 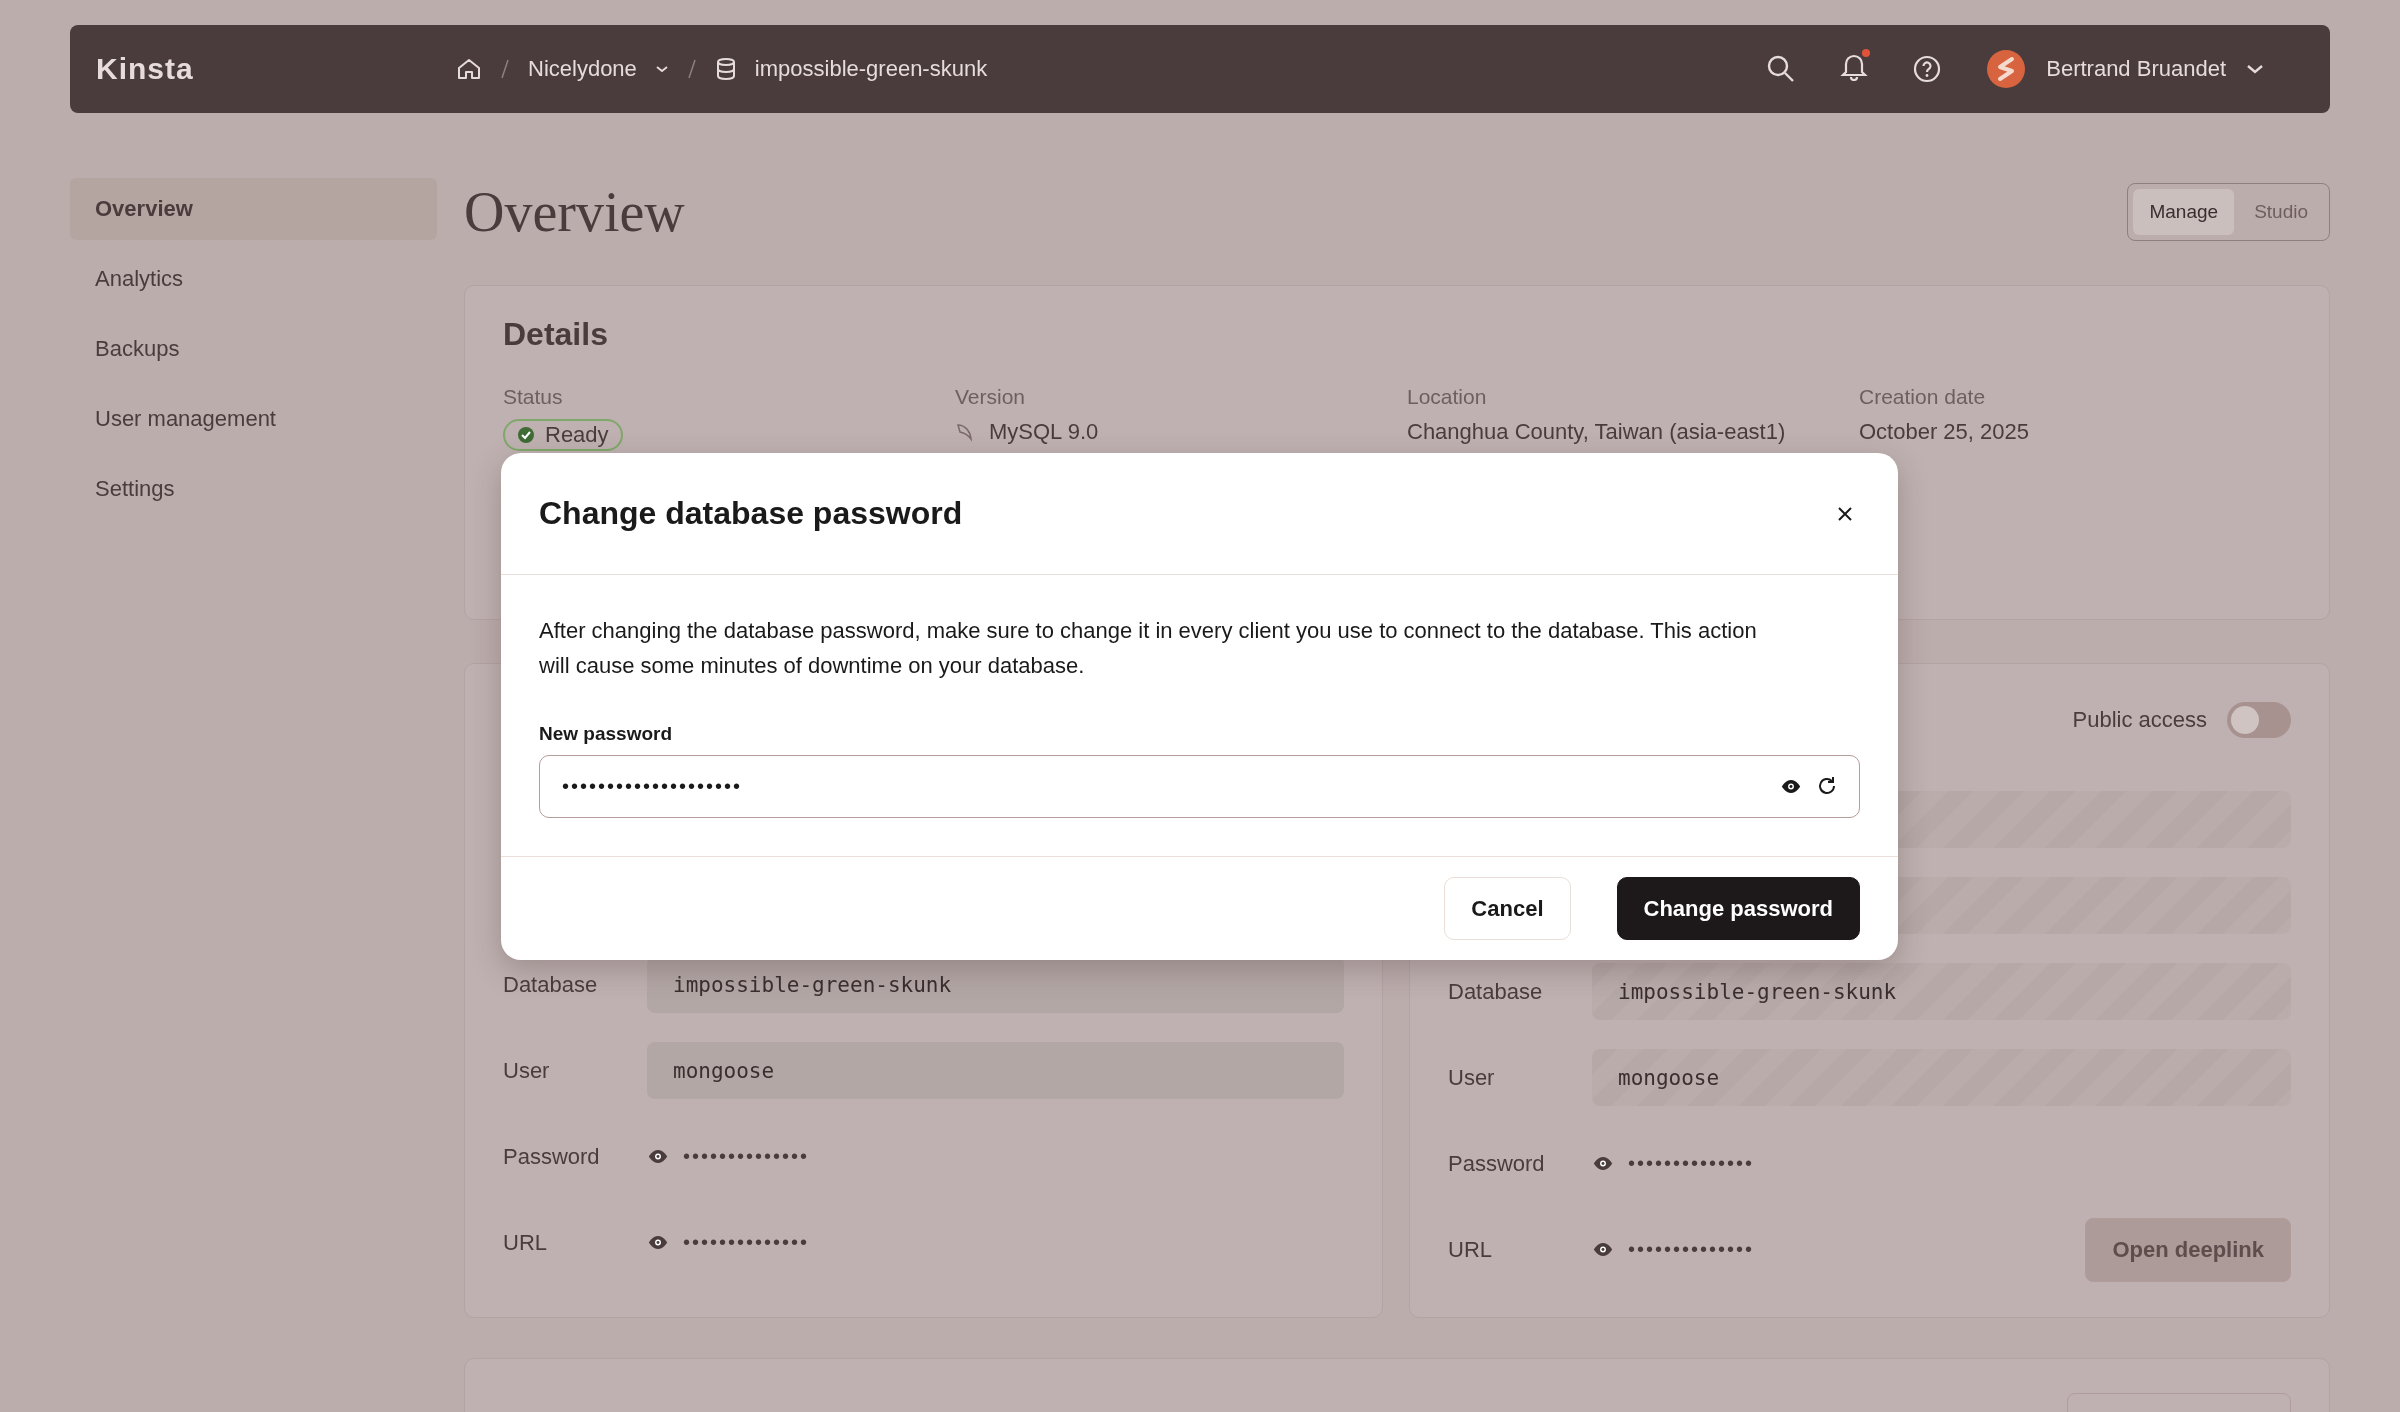 I want to click on sidebar-item: User management, so click(x=253, y=419).